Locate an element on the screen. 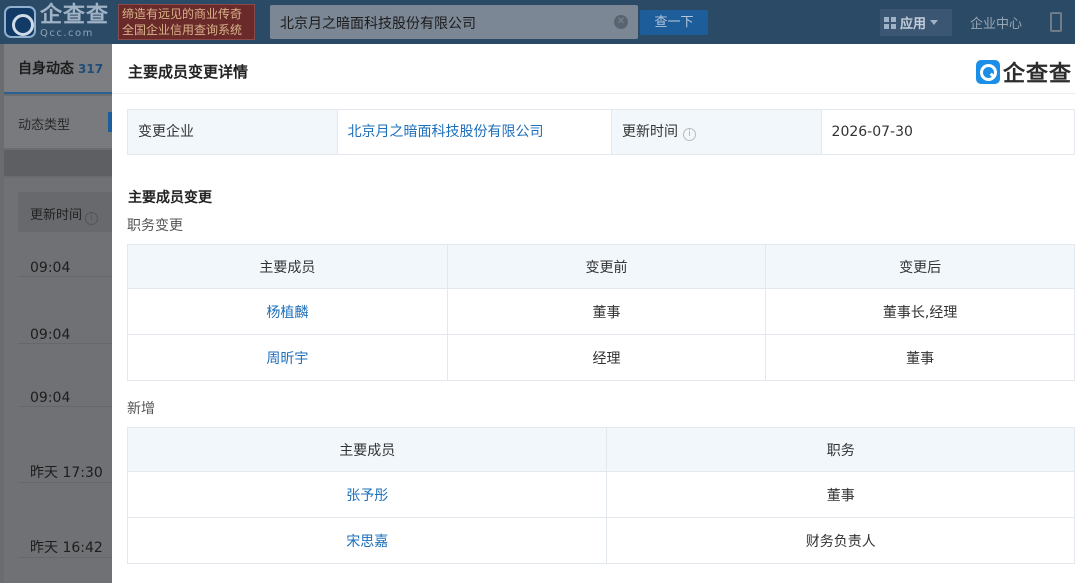 This screenshot has height=583, width=1075. slogan-line-1: 缔造有远见的商业传奇 is located at coordinates (182, 14).